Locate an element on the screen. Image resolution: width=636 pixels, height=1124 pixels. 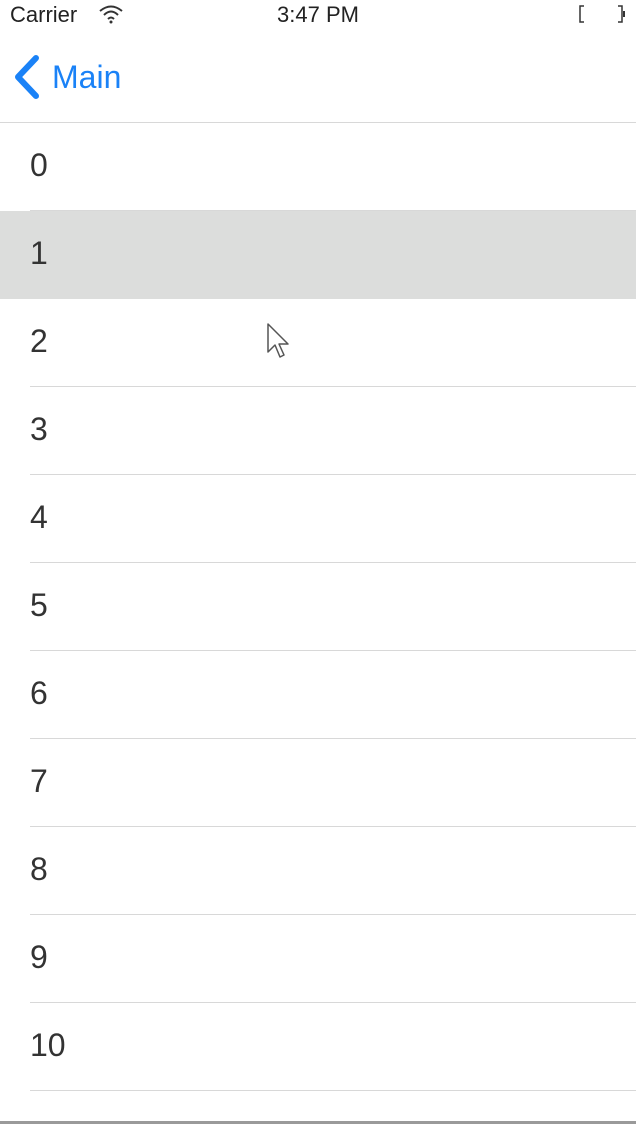
table-row: 2 is located at coordinates (318, 343).